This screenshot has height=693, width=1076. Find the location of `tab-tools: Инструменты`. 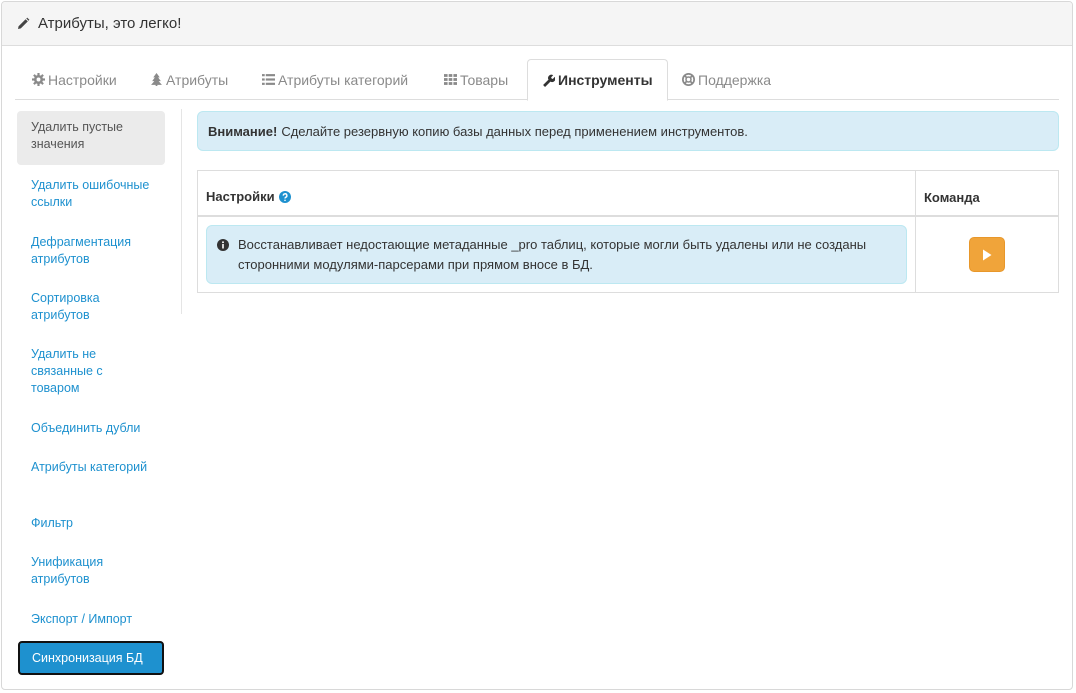

tab-tools: Инструменты is located at coordinates (597, 80).